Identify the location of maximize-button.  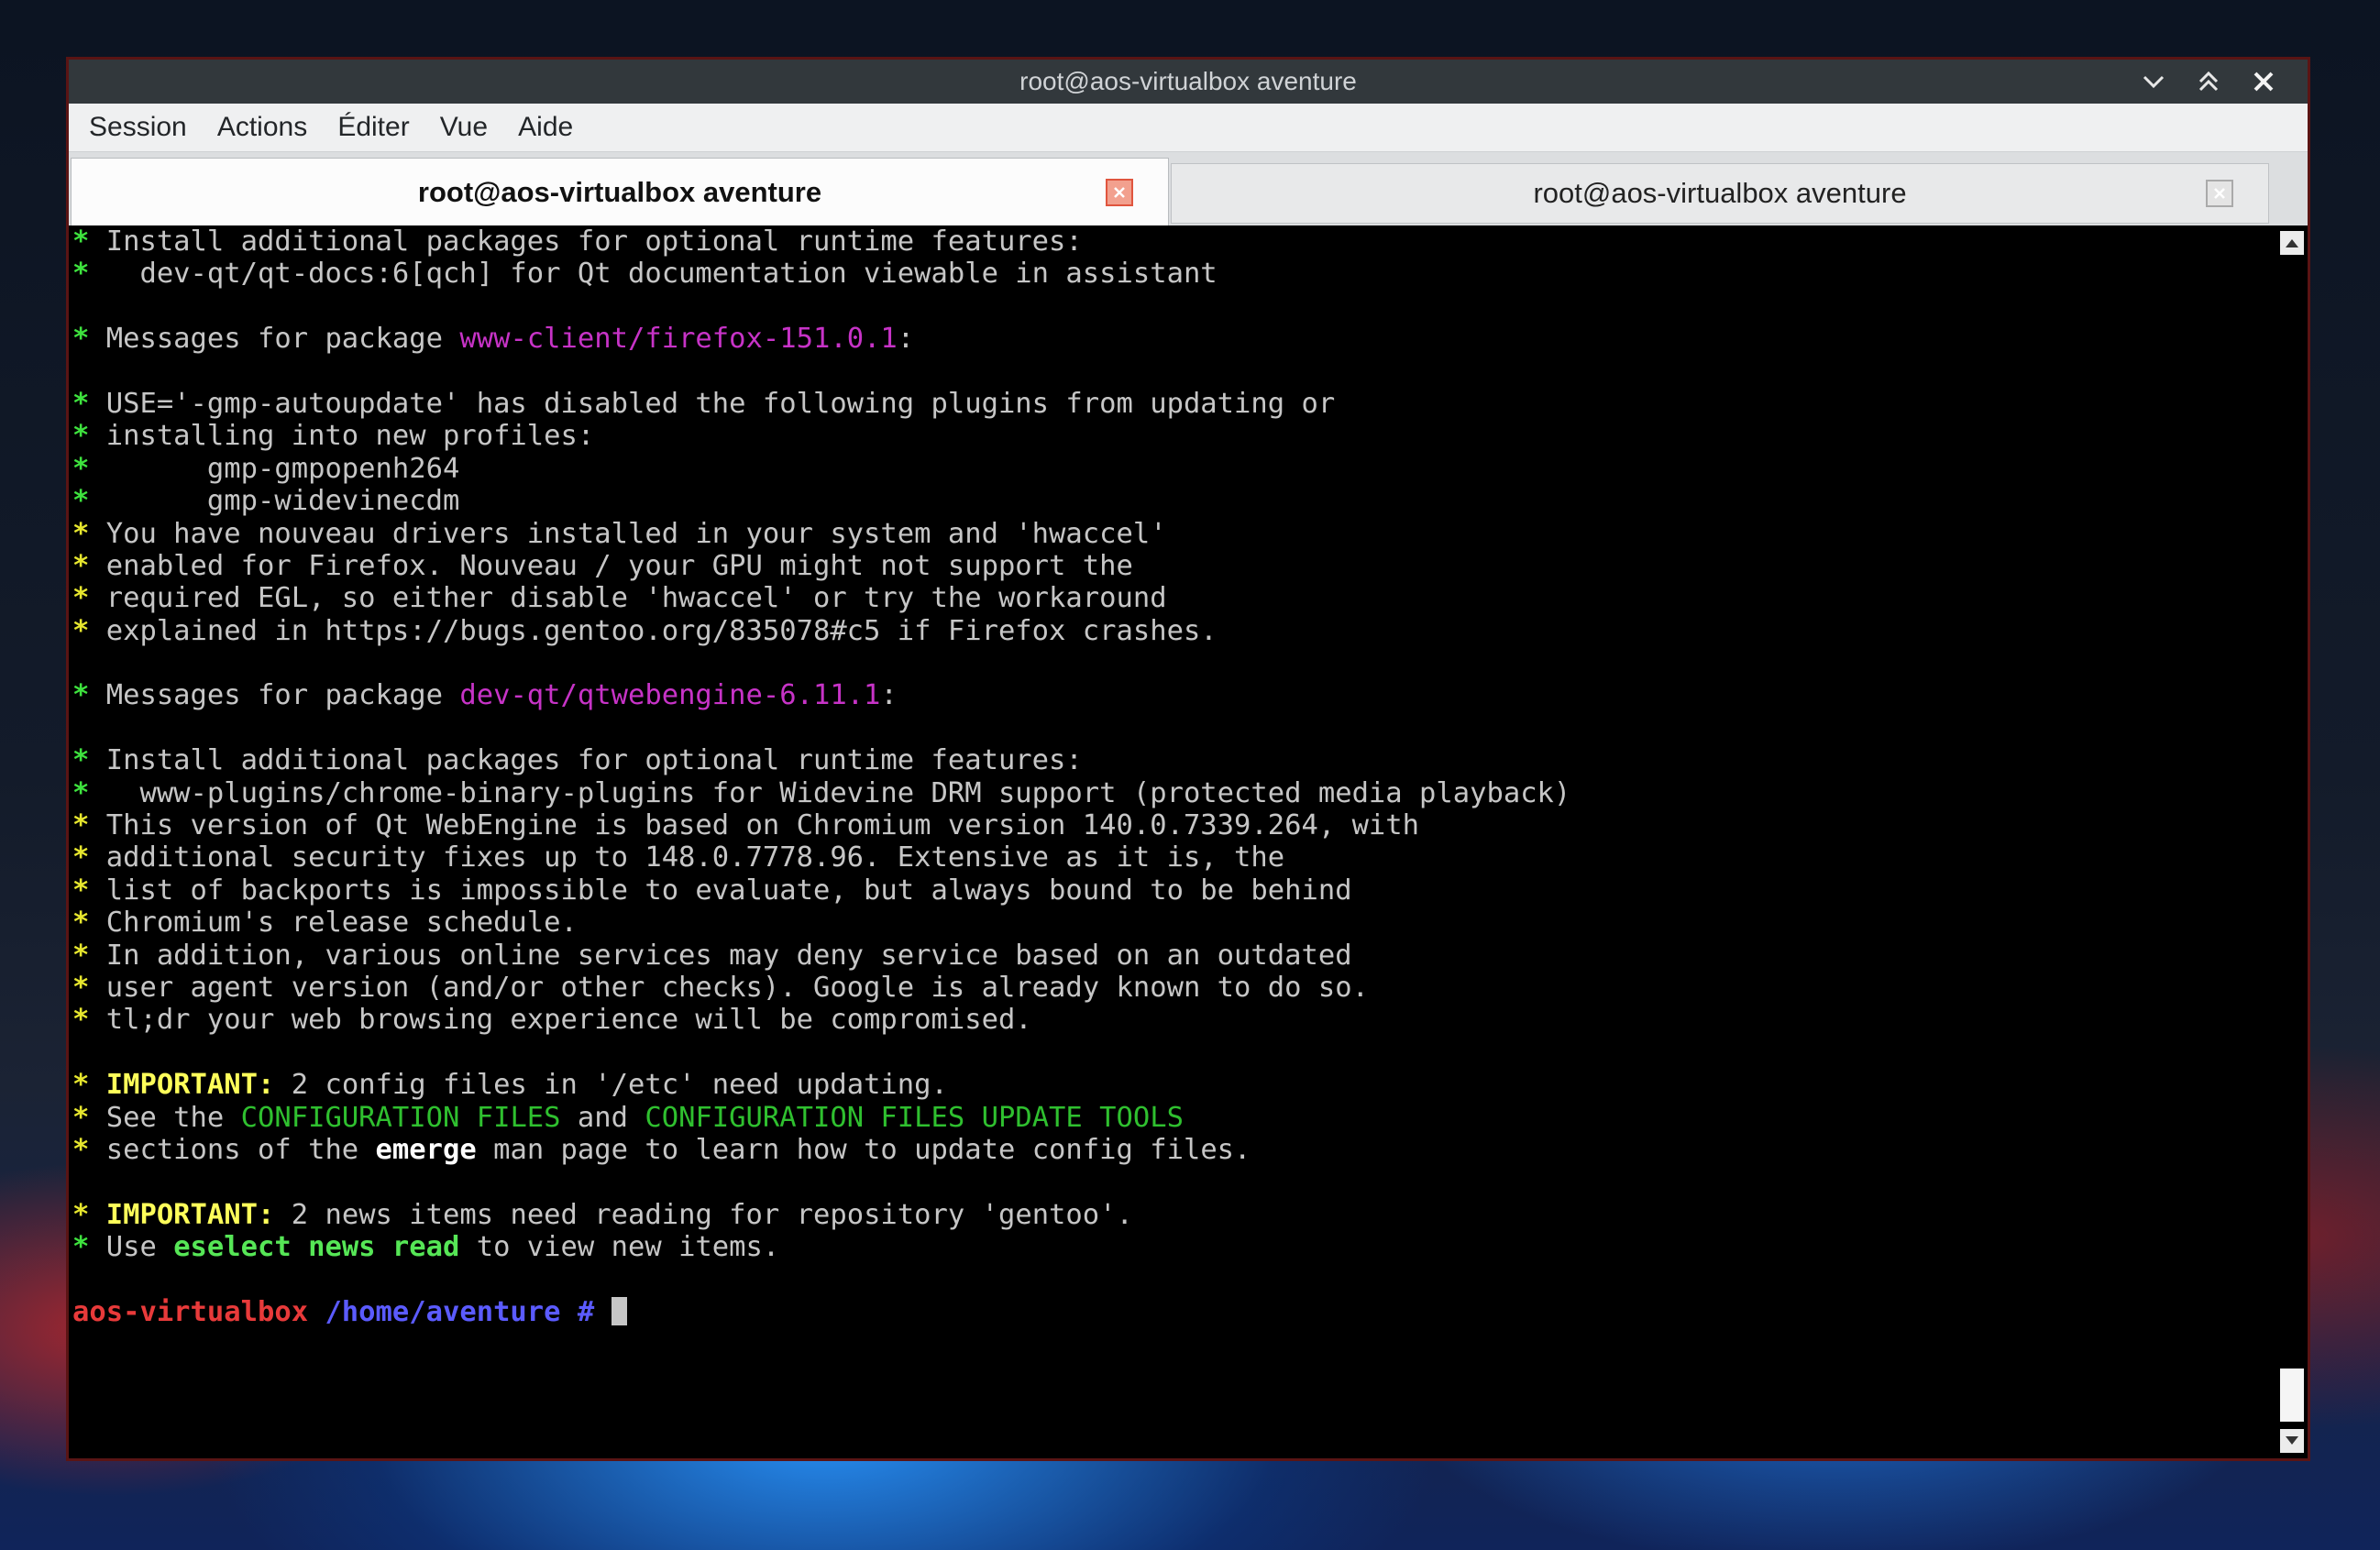
(2208, 81).